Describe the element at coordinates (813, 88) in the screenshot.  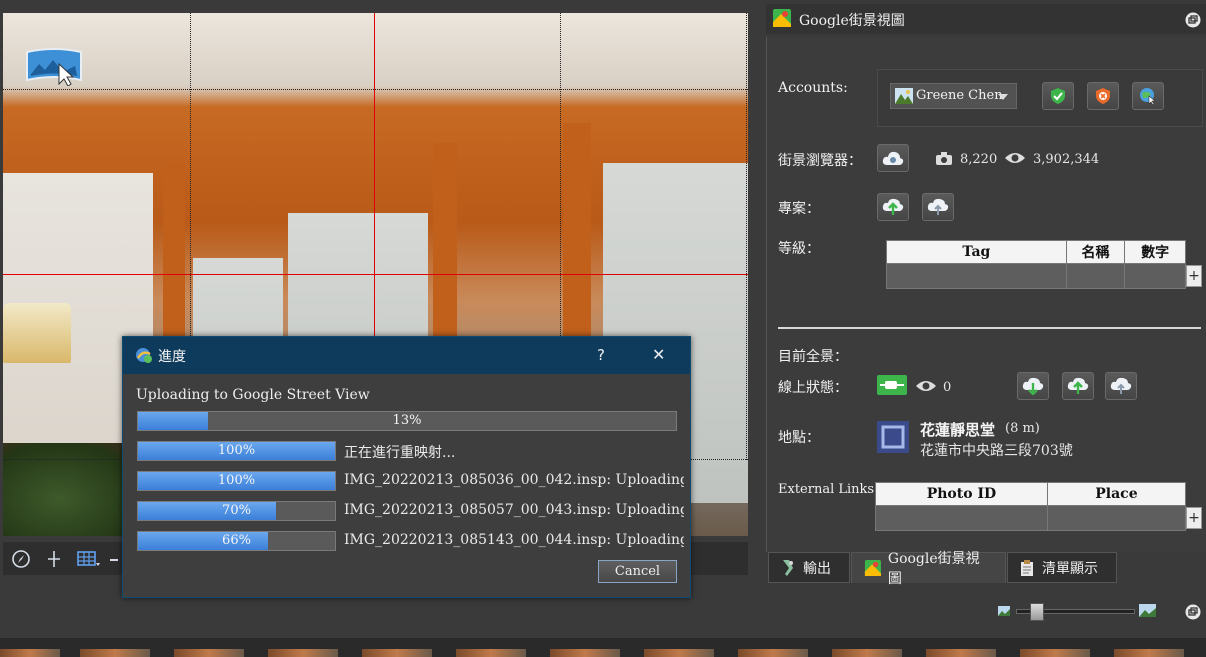
I see `accounts-label: Accounts:` at that location.